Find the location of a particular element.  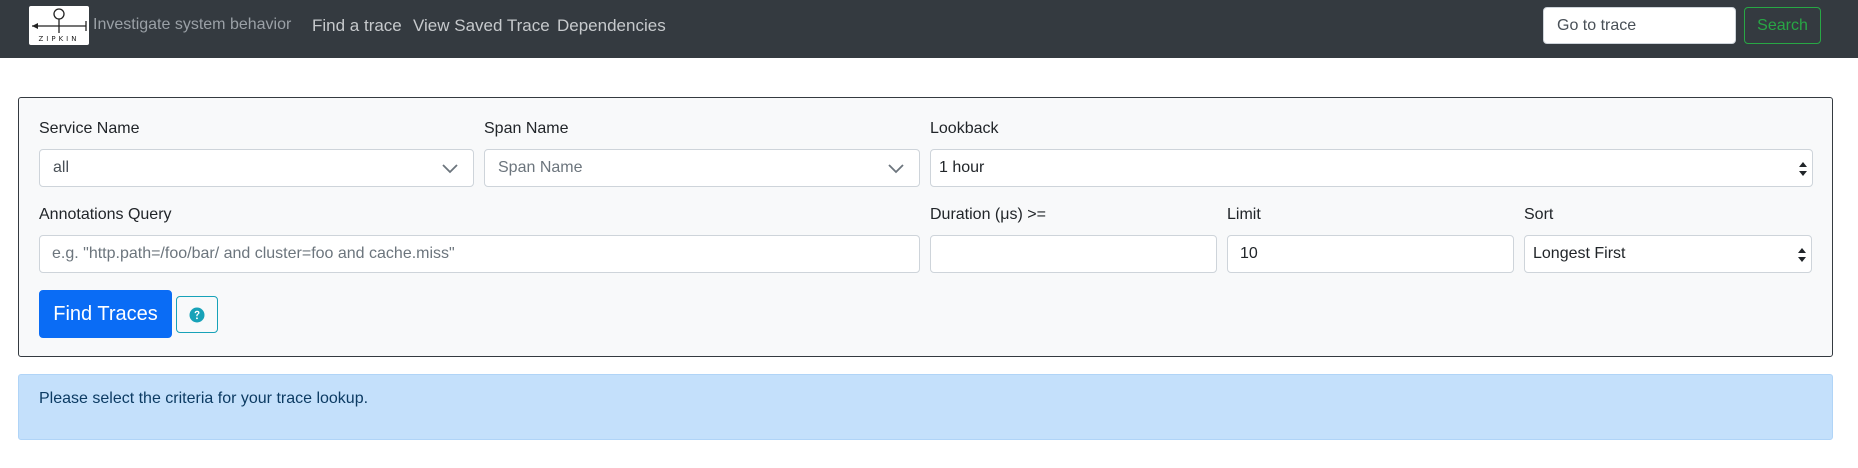

nav-find-a-trace: Find a trace is located at coordinates (357, 26).